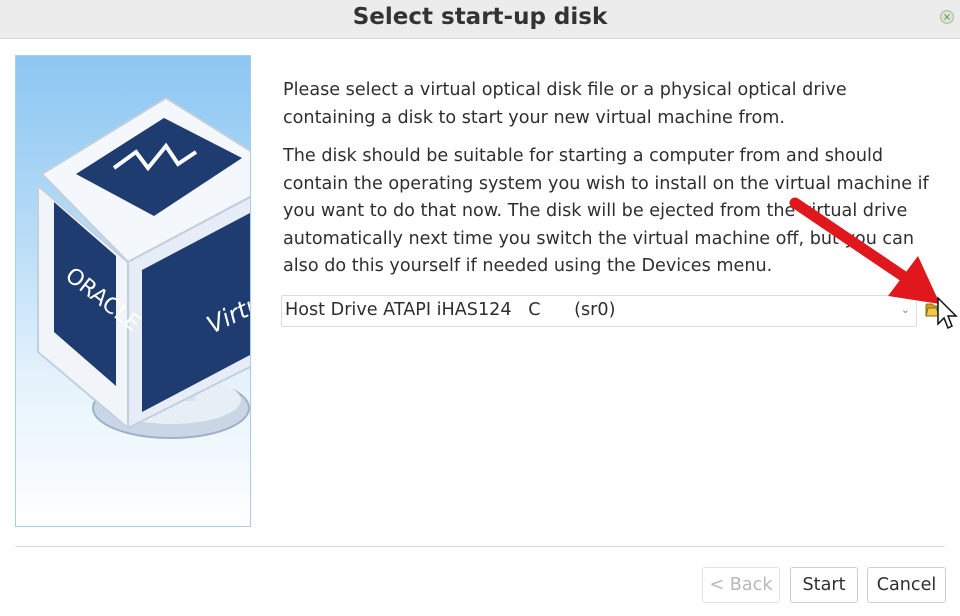 The width and height of the screenshot is (960, 616). I want to click on start-button: Start, so click(824, 585).